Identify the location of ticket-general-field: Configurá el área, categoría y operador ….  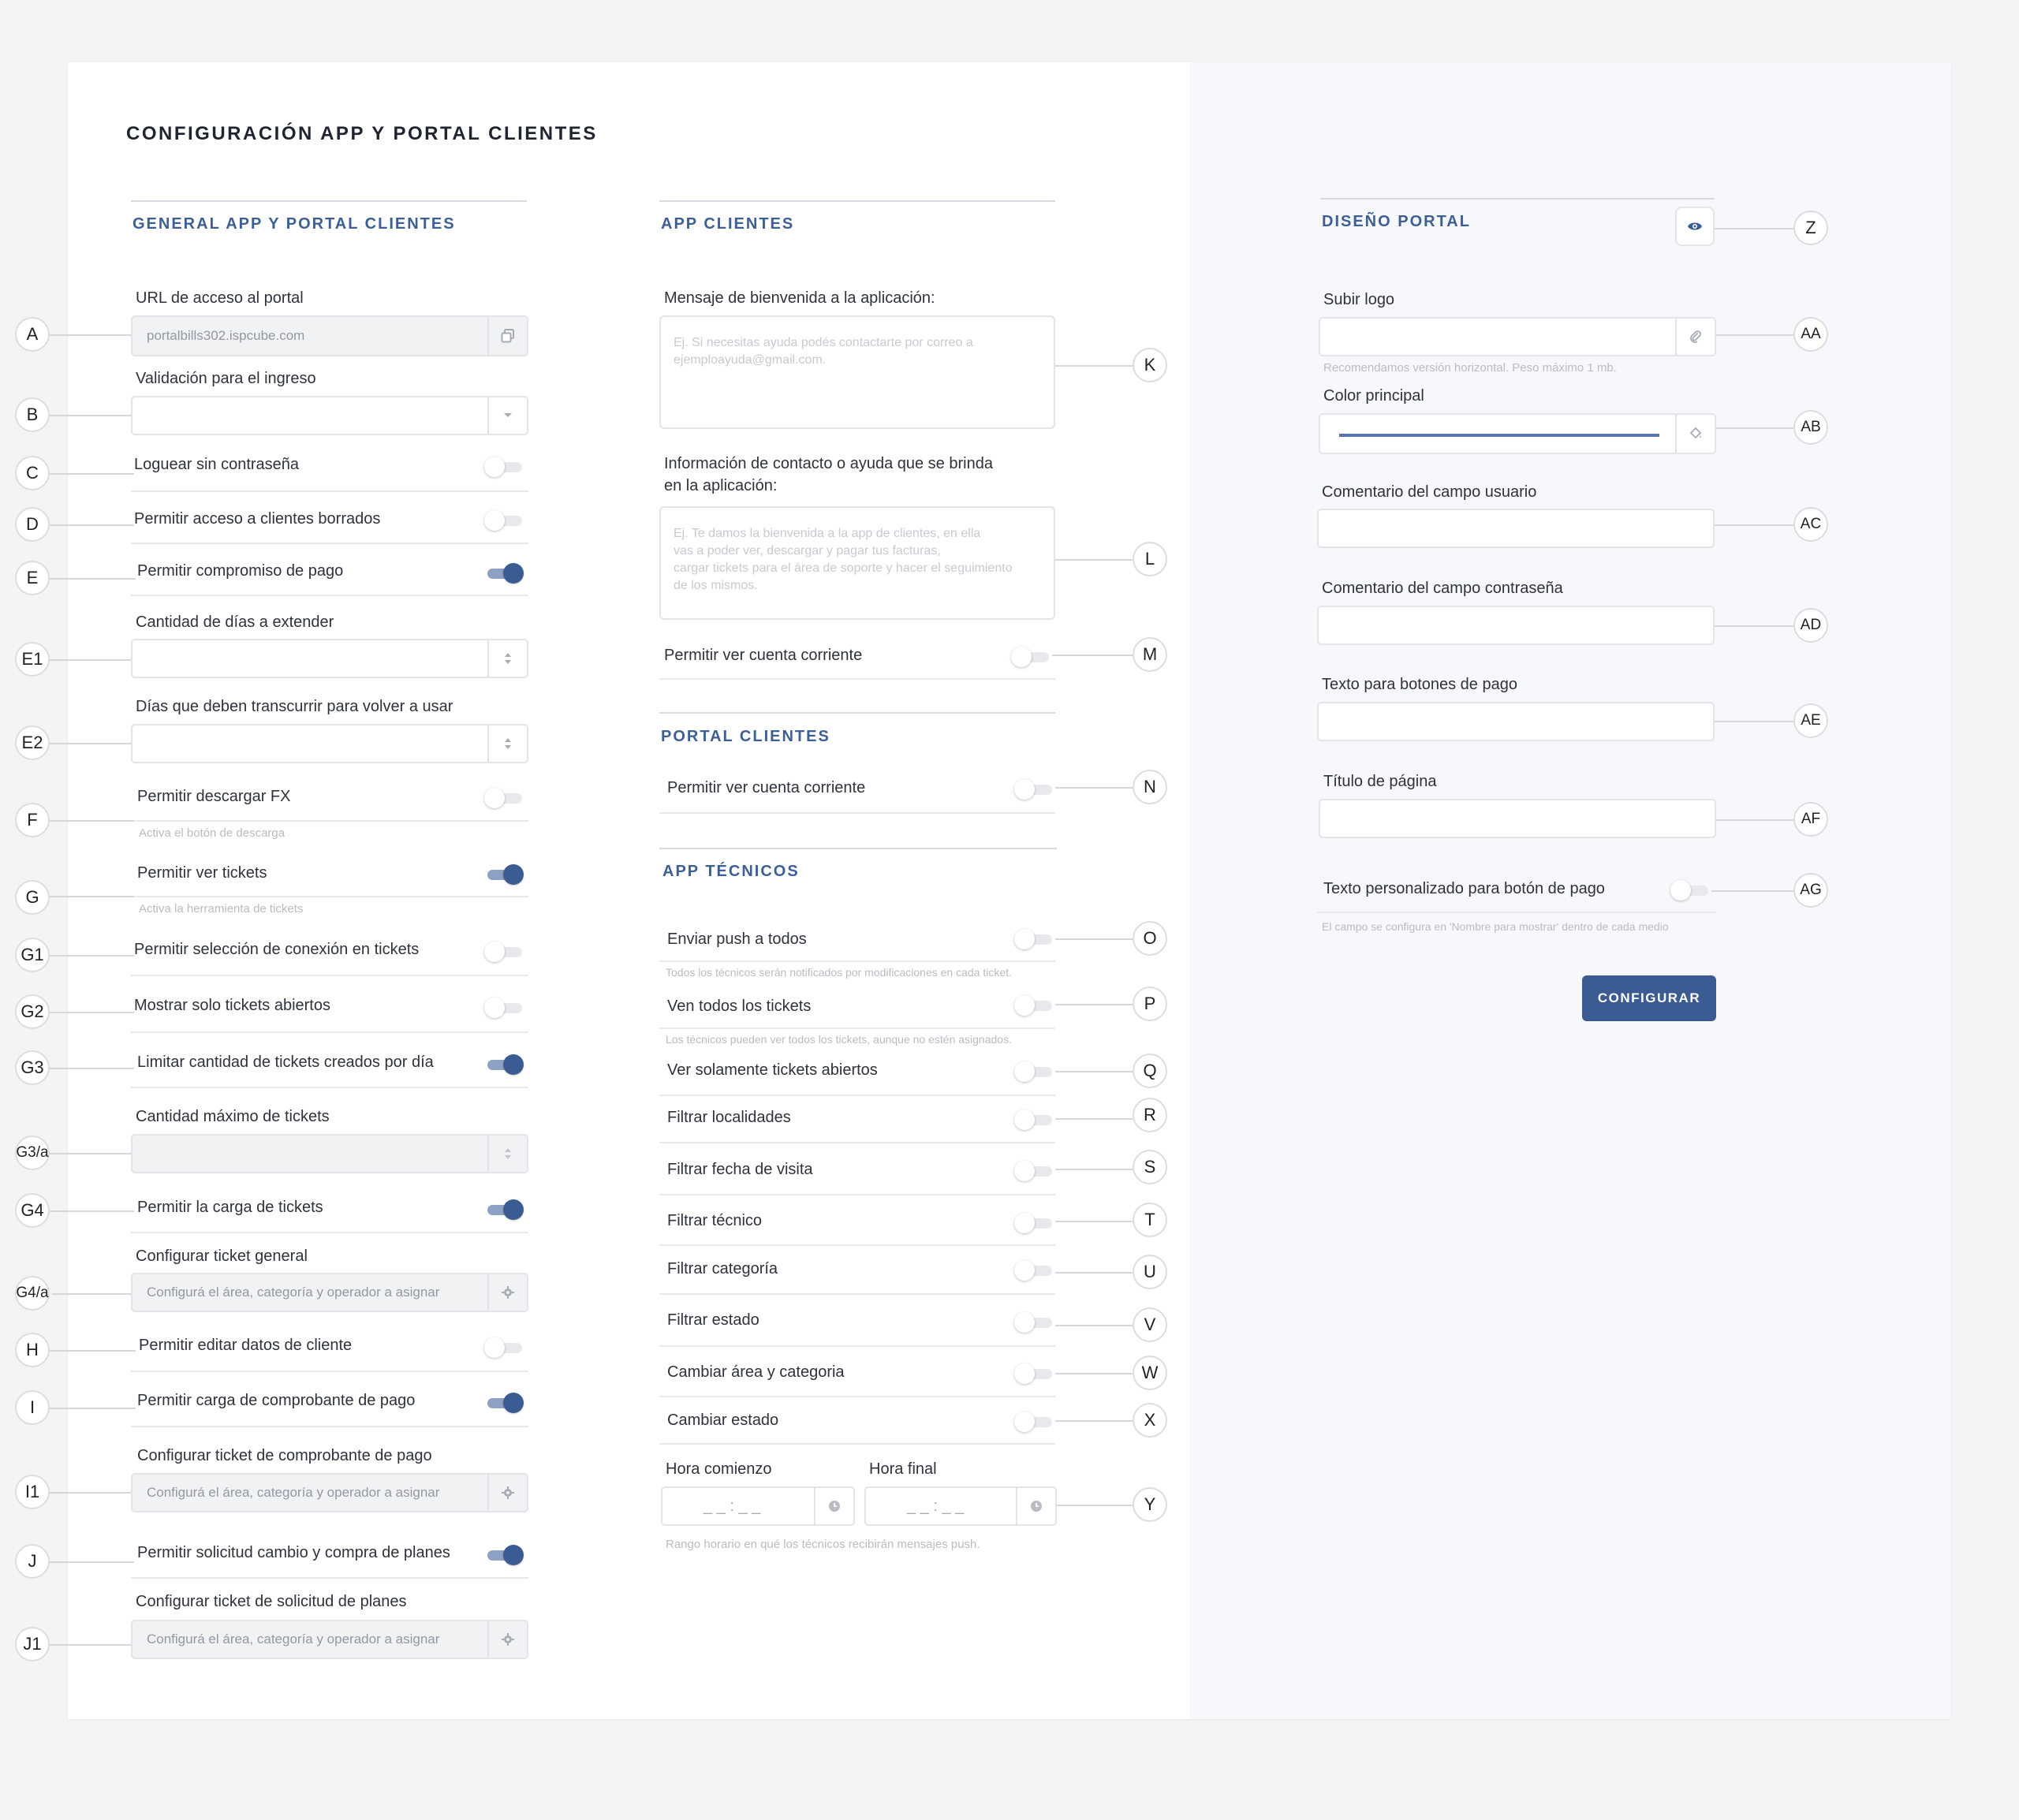
(329, 1292).